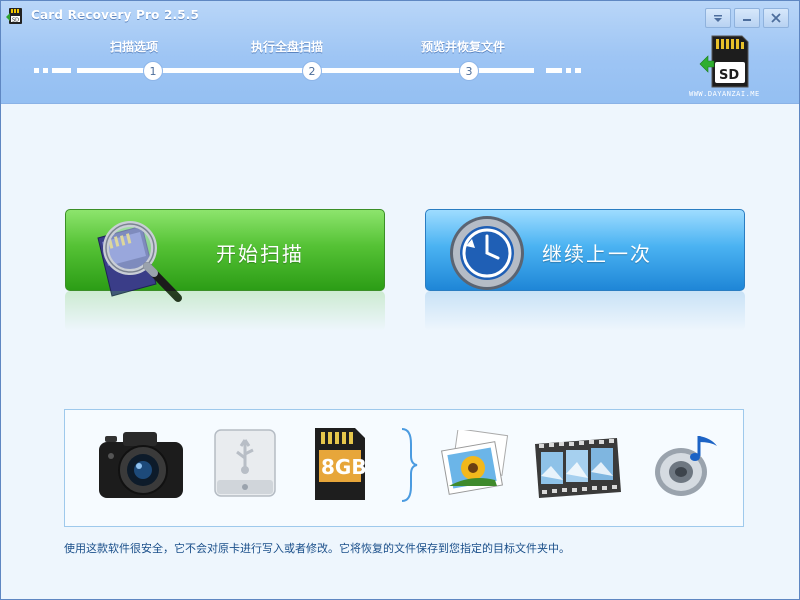 This screenshot has height=600, width=800. I want to click on minimize-icon, so click(747, 20).